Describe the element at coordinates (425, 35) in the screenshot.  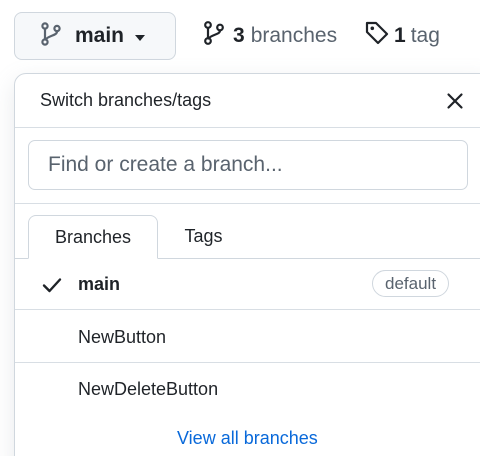
I see `tags-word: tag` at that location.